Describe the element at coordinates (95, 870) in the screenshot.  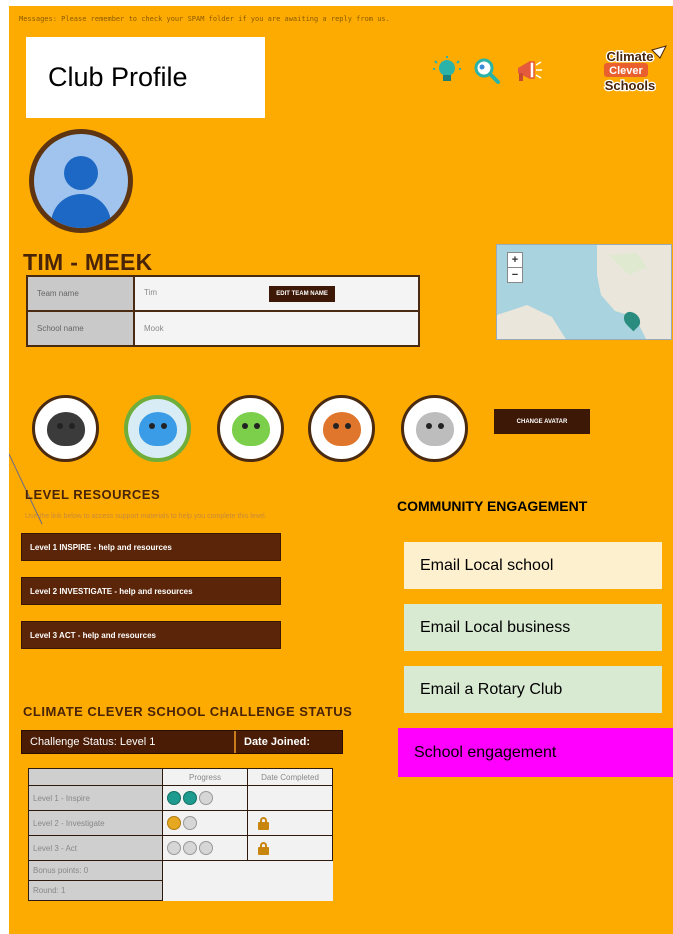
I see `bonus-points: Bonus points: 0` at that location.